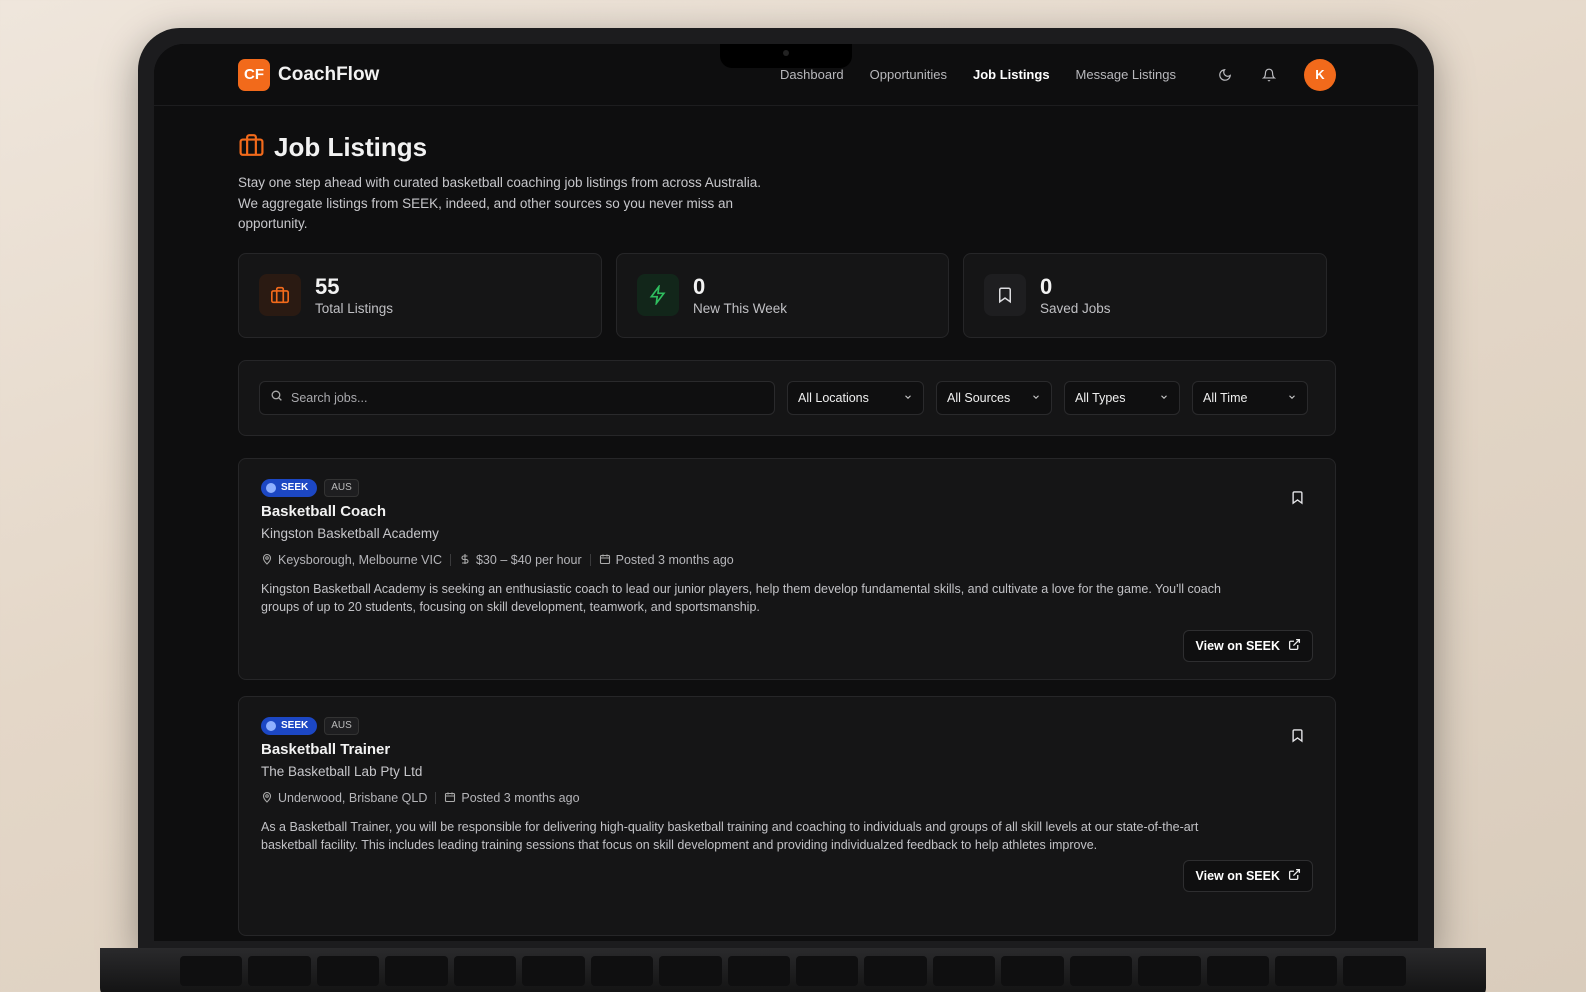 The image size is (1586, 992). What do you see at coordinates (1250, 397) in the screenshot?
I see `time-select: All Time` at bounding box center [1250, 397].